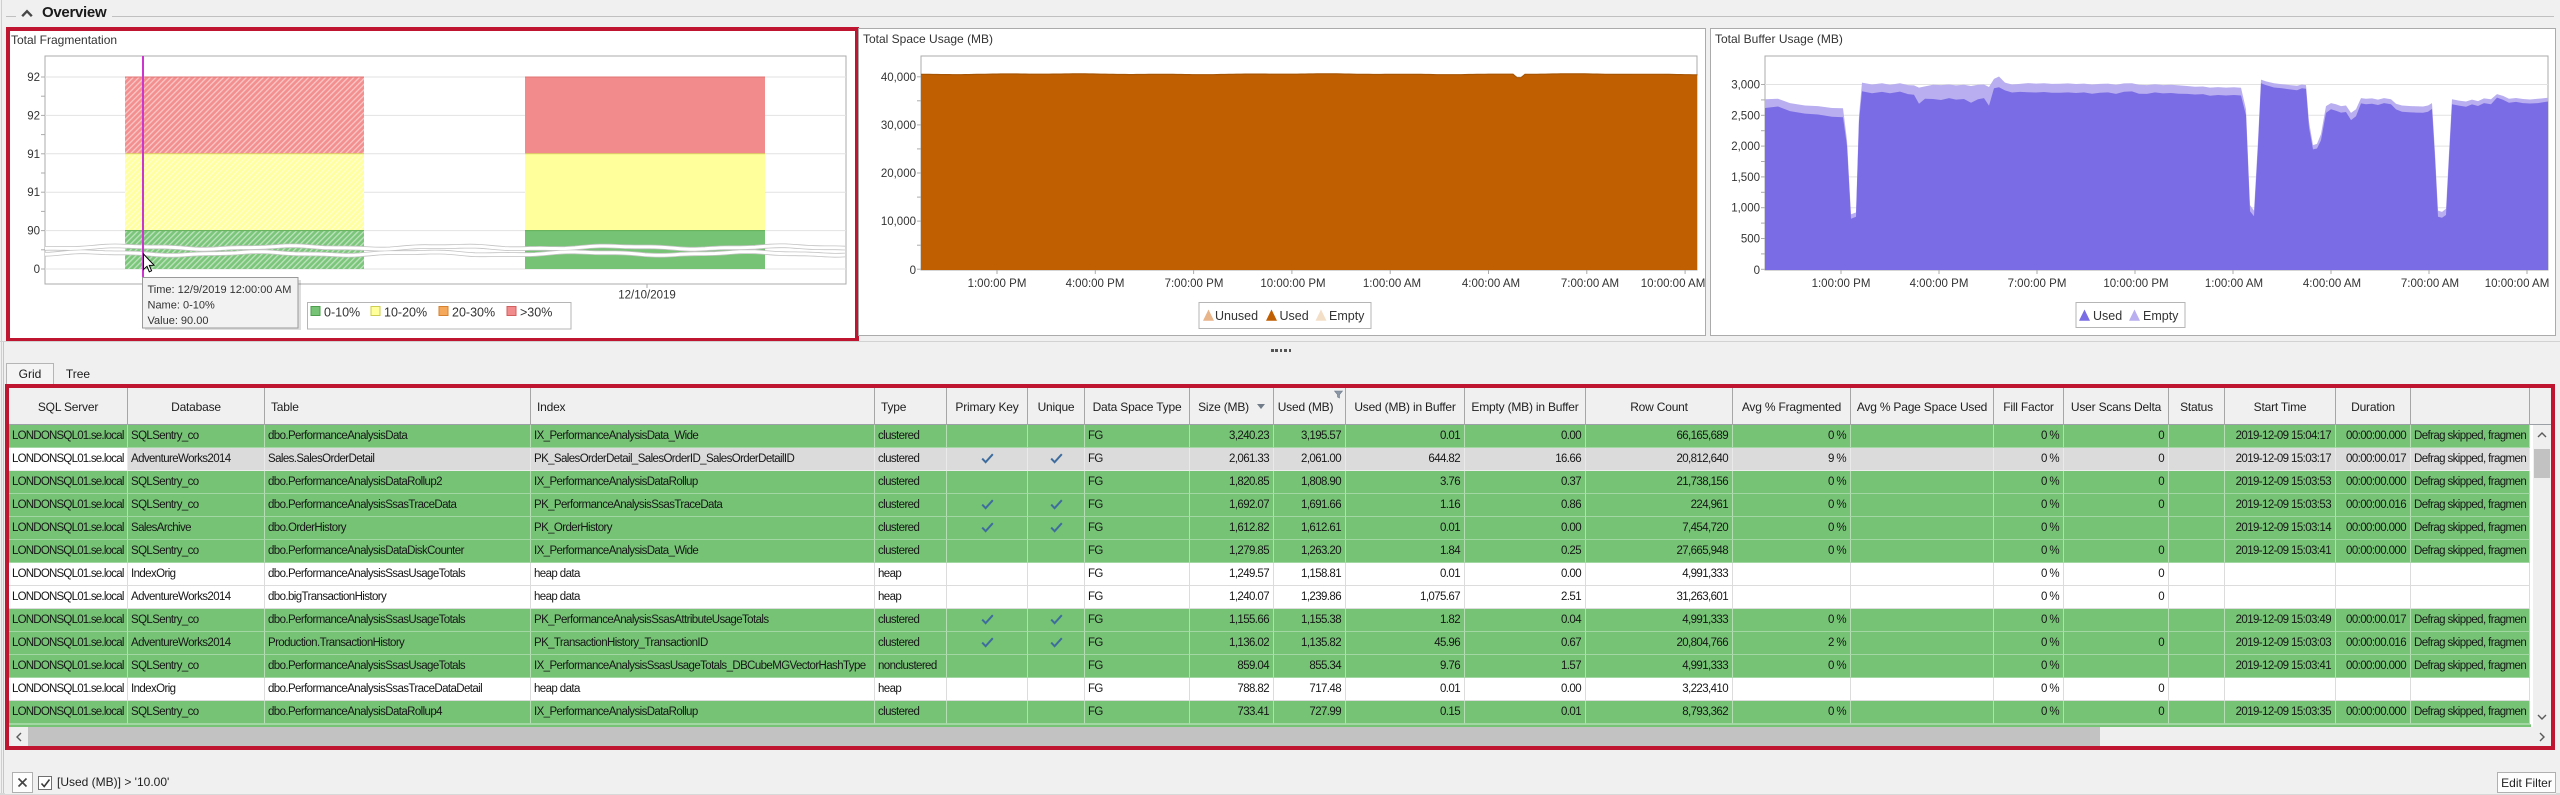 This screenshot has height=795, width=2560. I want to click on svg-text: Time: 12/9/2019 12:00:00 AM, so click(220, 290).